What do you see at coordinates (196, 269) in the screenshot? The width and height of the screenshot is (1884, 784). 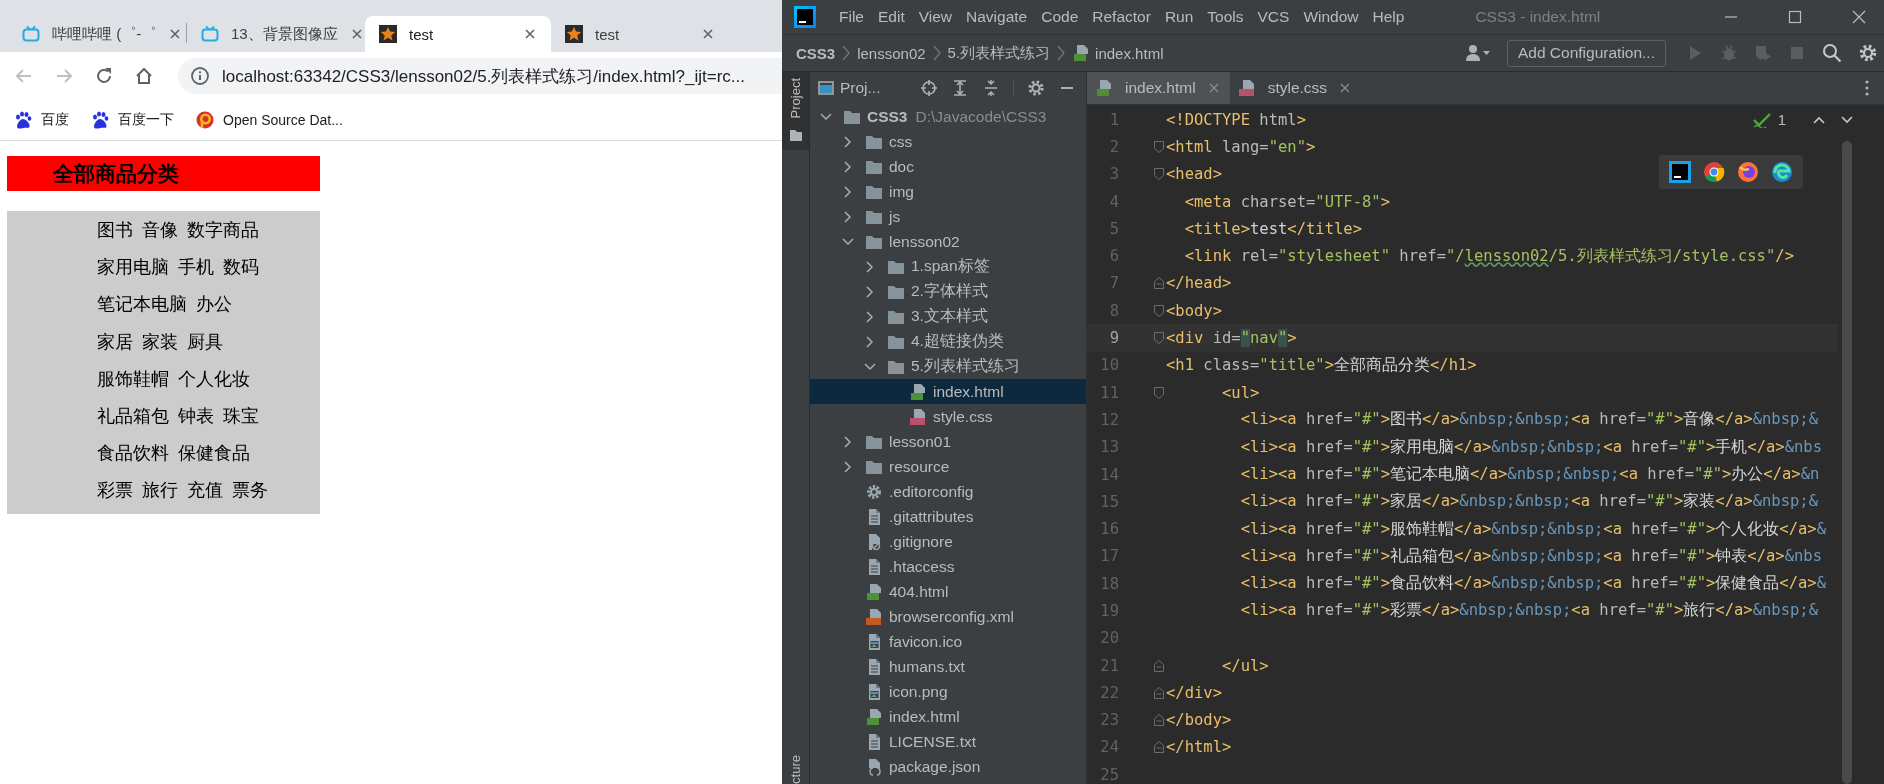 I see `category-link: 手机` at bounding box center [196, 269].